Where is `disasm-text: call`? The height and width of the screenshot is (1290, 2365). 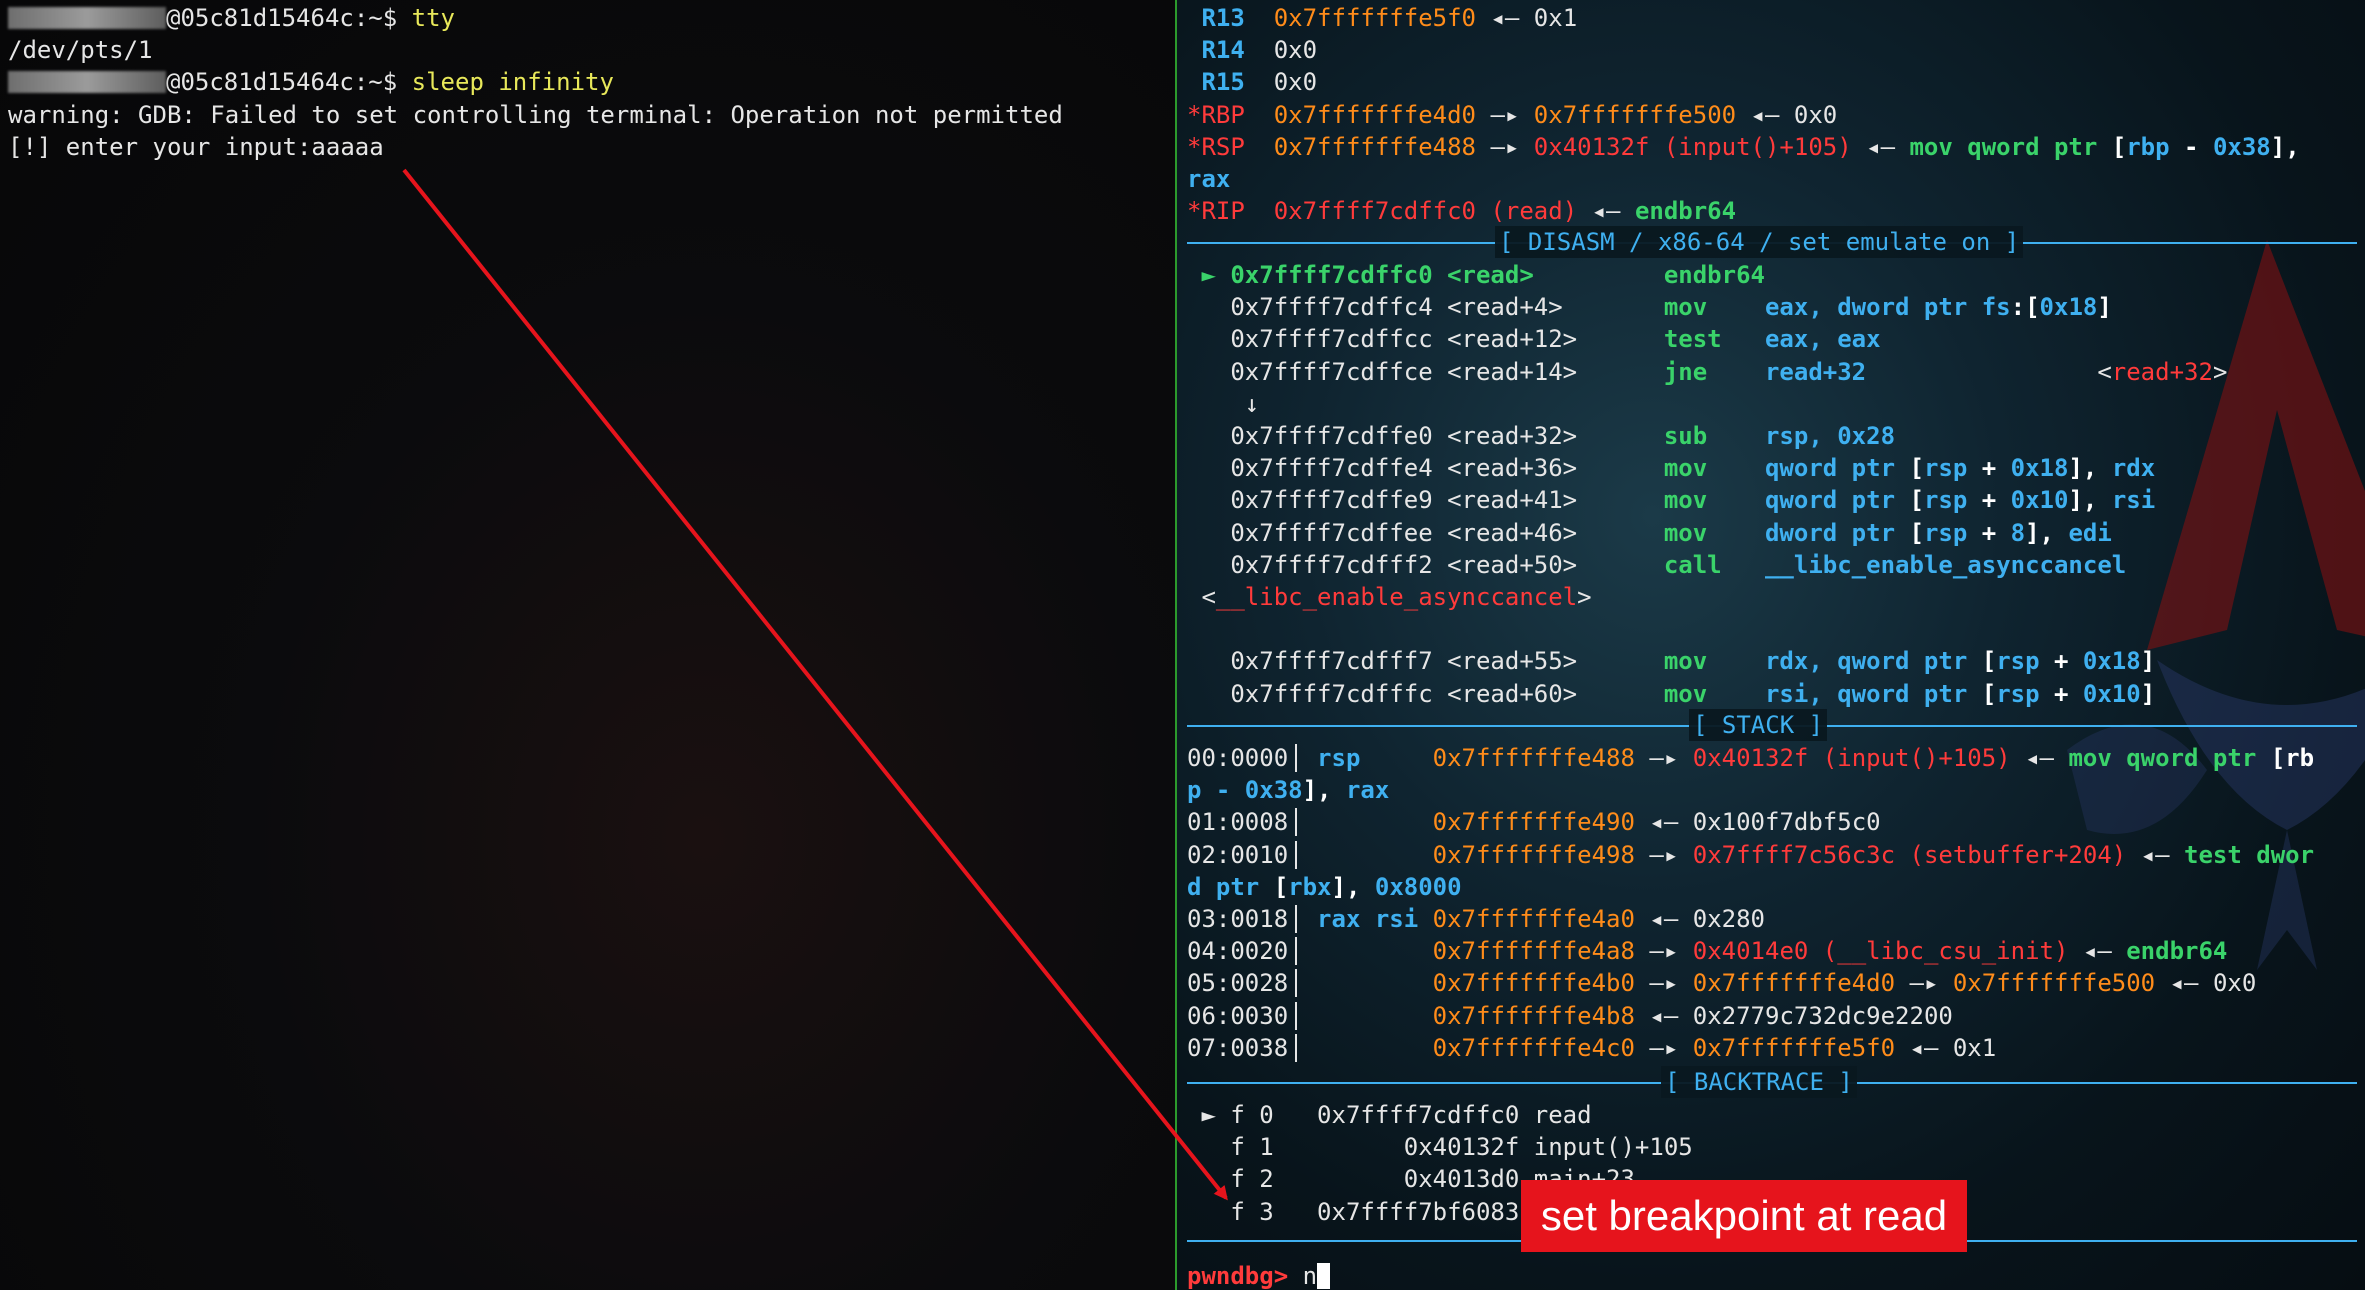
disasm-text: call is located at coordinates (1714, 564).